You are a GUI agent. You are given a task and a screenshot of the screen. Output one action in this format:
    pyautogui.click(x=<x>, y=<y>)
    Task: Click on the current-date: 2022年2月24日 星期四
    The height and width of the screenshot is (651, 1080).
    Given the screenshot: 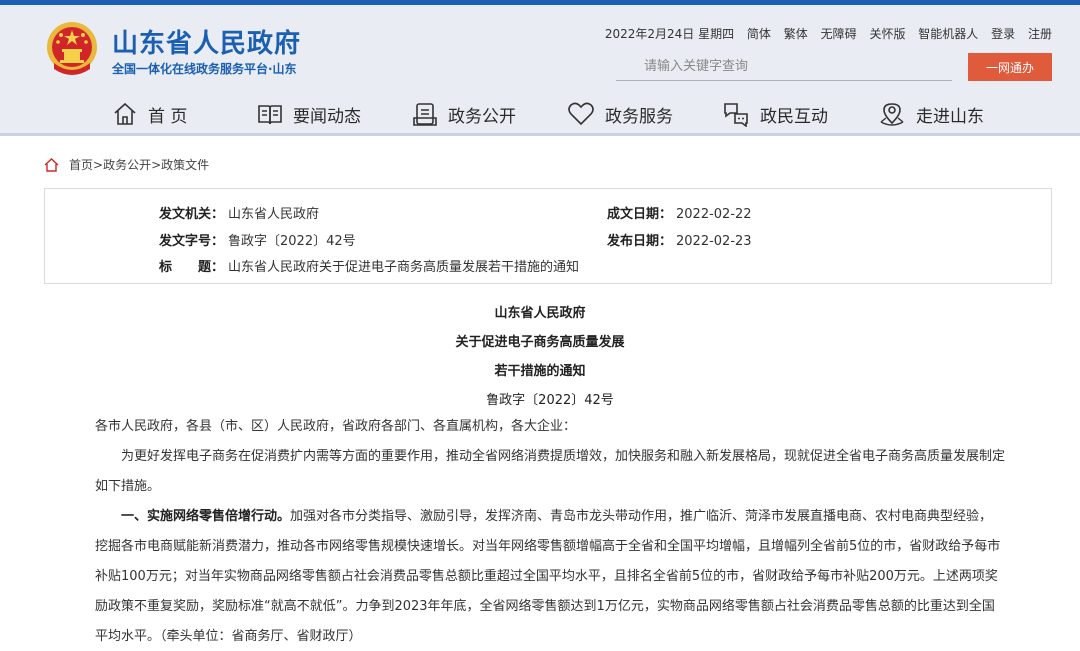 What is the action you would take?
    pyautogui.click(x=669, y=34)
    